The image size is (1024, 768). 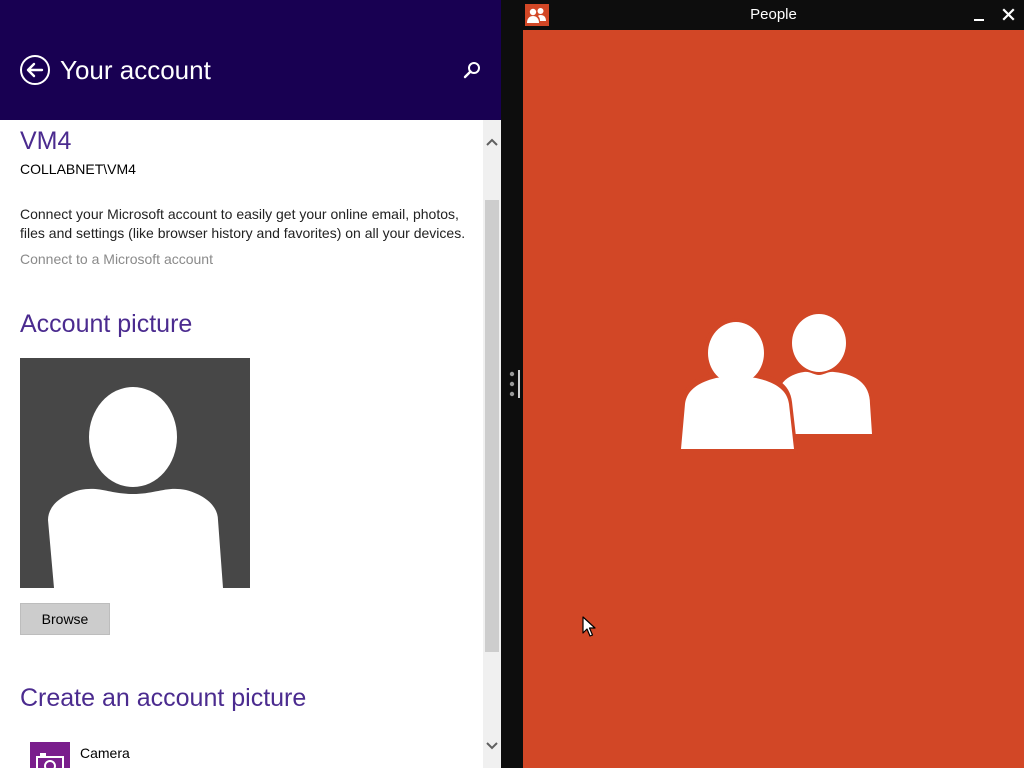 What do you see at coordinates (105, 753) in the screenshot?
I see `camera-label: Camera` at bounding box center [105, 753].